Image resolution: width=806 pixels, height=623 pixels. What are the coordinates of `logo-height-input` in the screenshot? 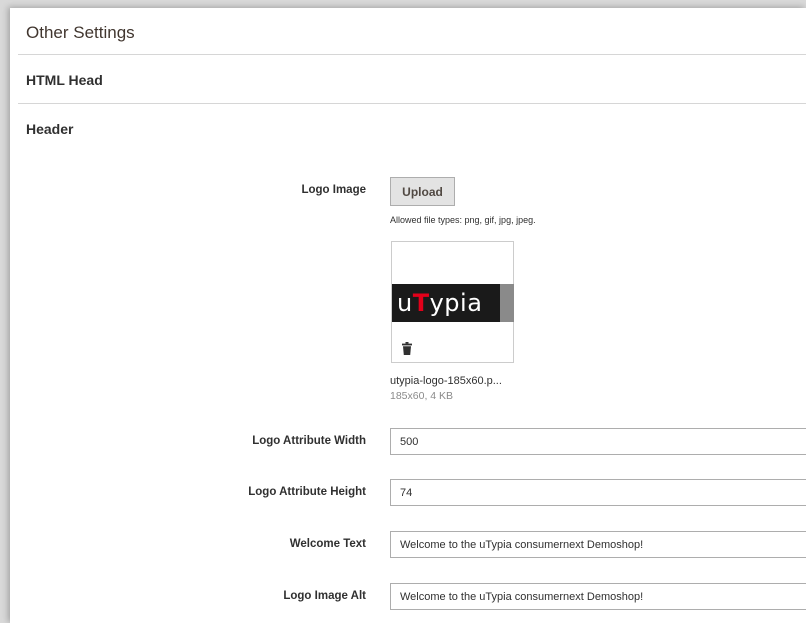 It's located at (598, 492).